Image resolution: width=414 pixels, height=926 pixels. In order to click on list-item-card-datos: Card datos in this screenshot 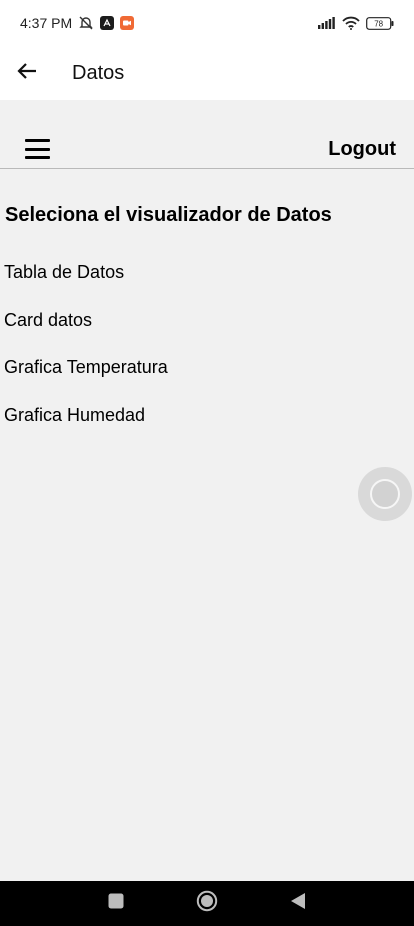, I will do `click(86, 330)`.